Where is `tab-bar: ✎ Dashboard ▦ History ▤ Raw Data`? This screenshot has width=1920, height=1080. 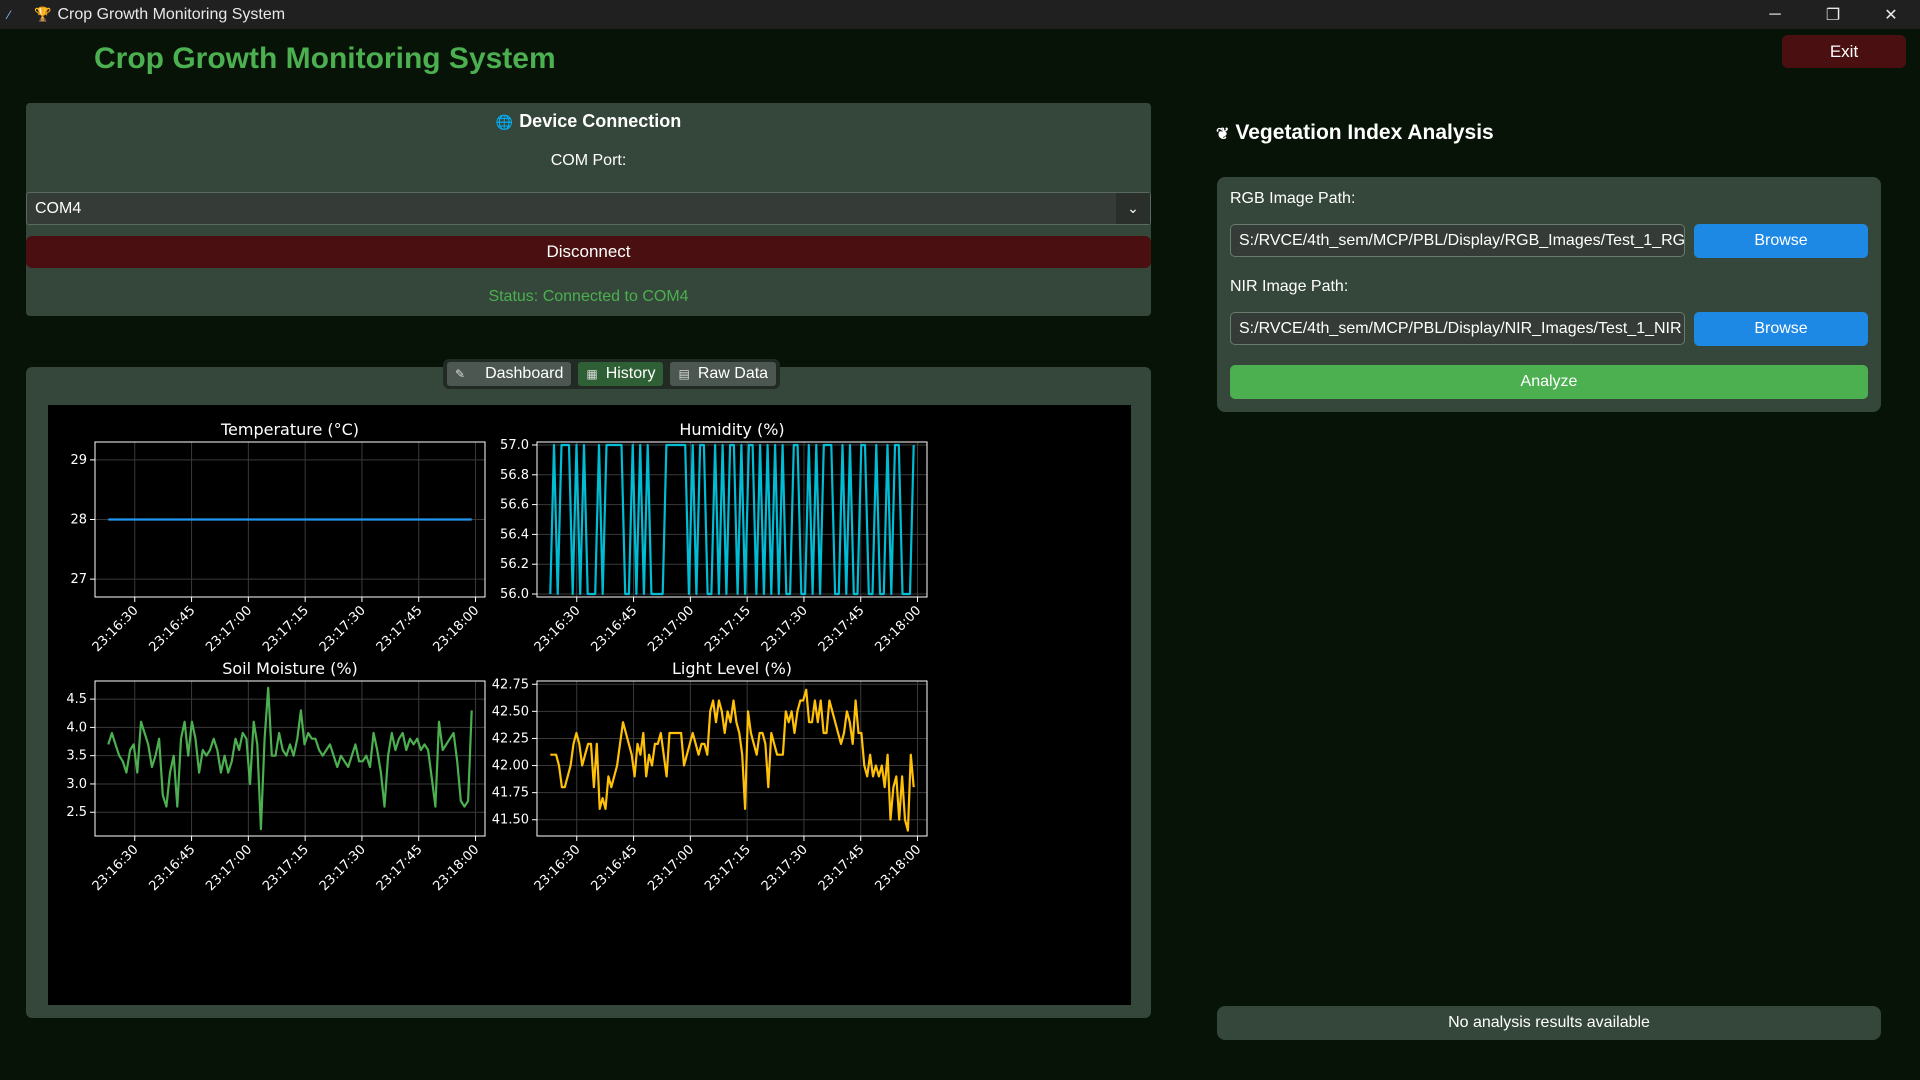 tab-bar: ✎ Dashboard ▦ History ▤ Raw Data is located at coordinates (612, 374).